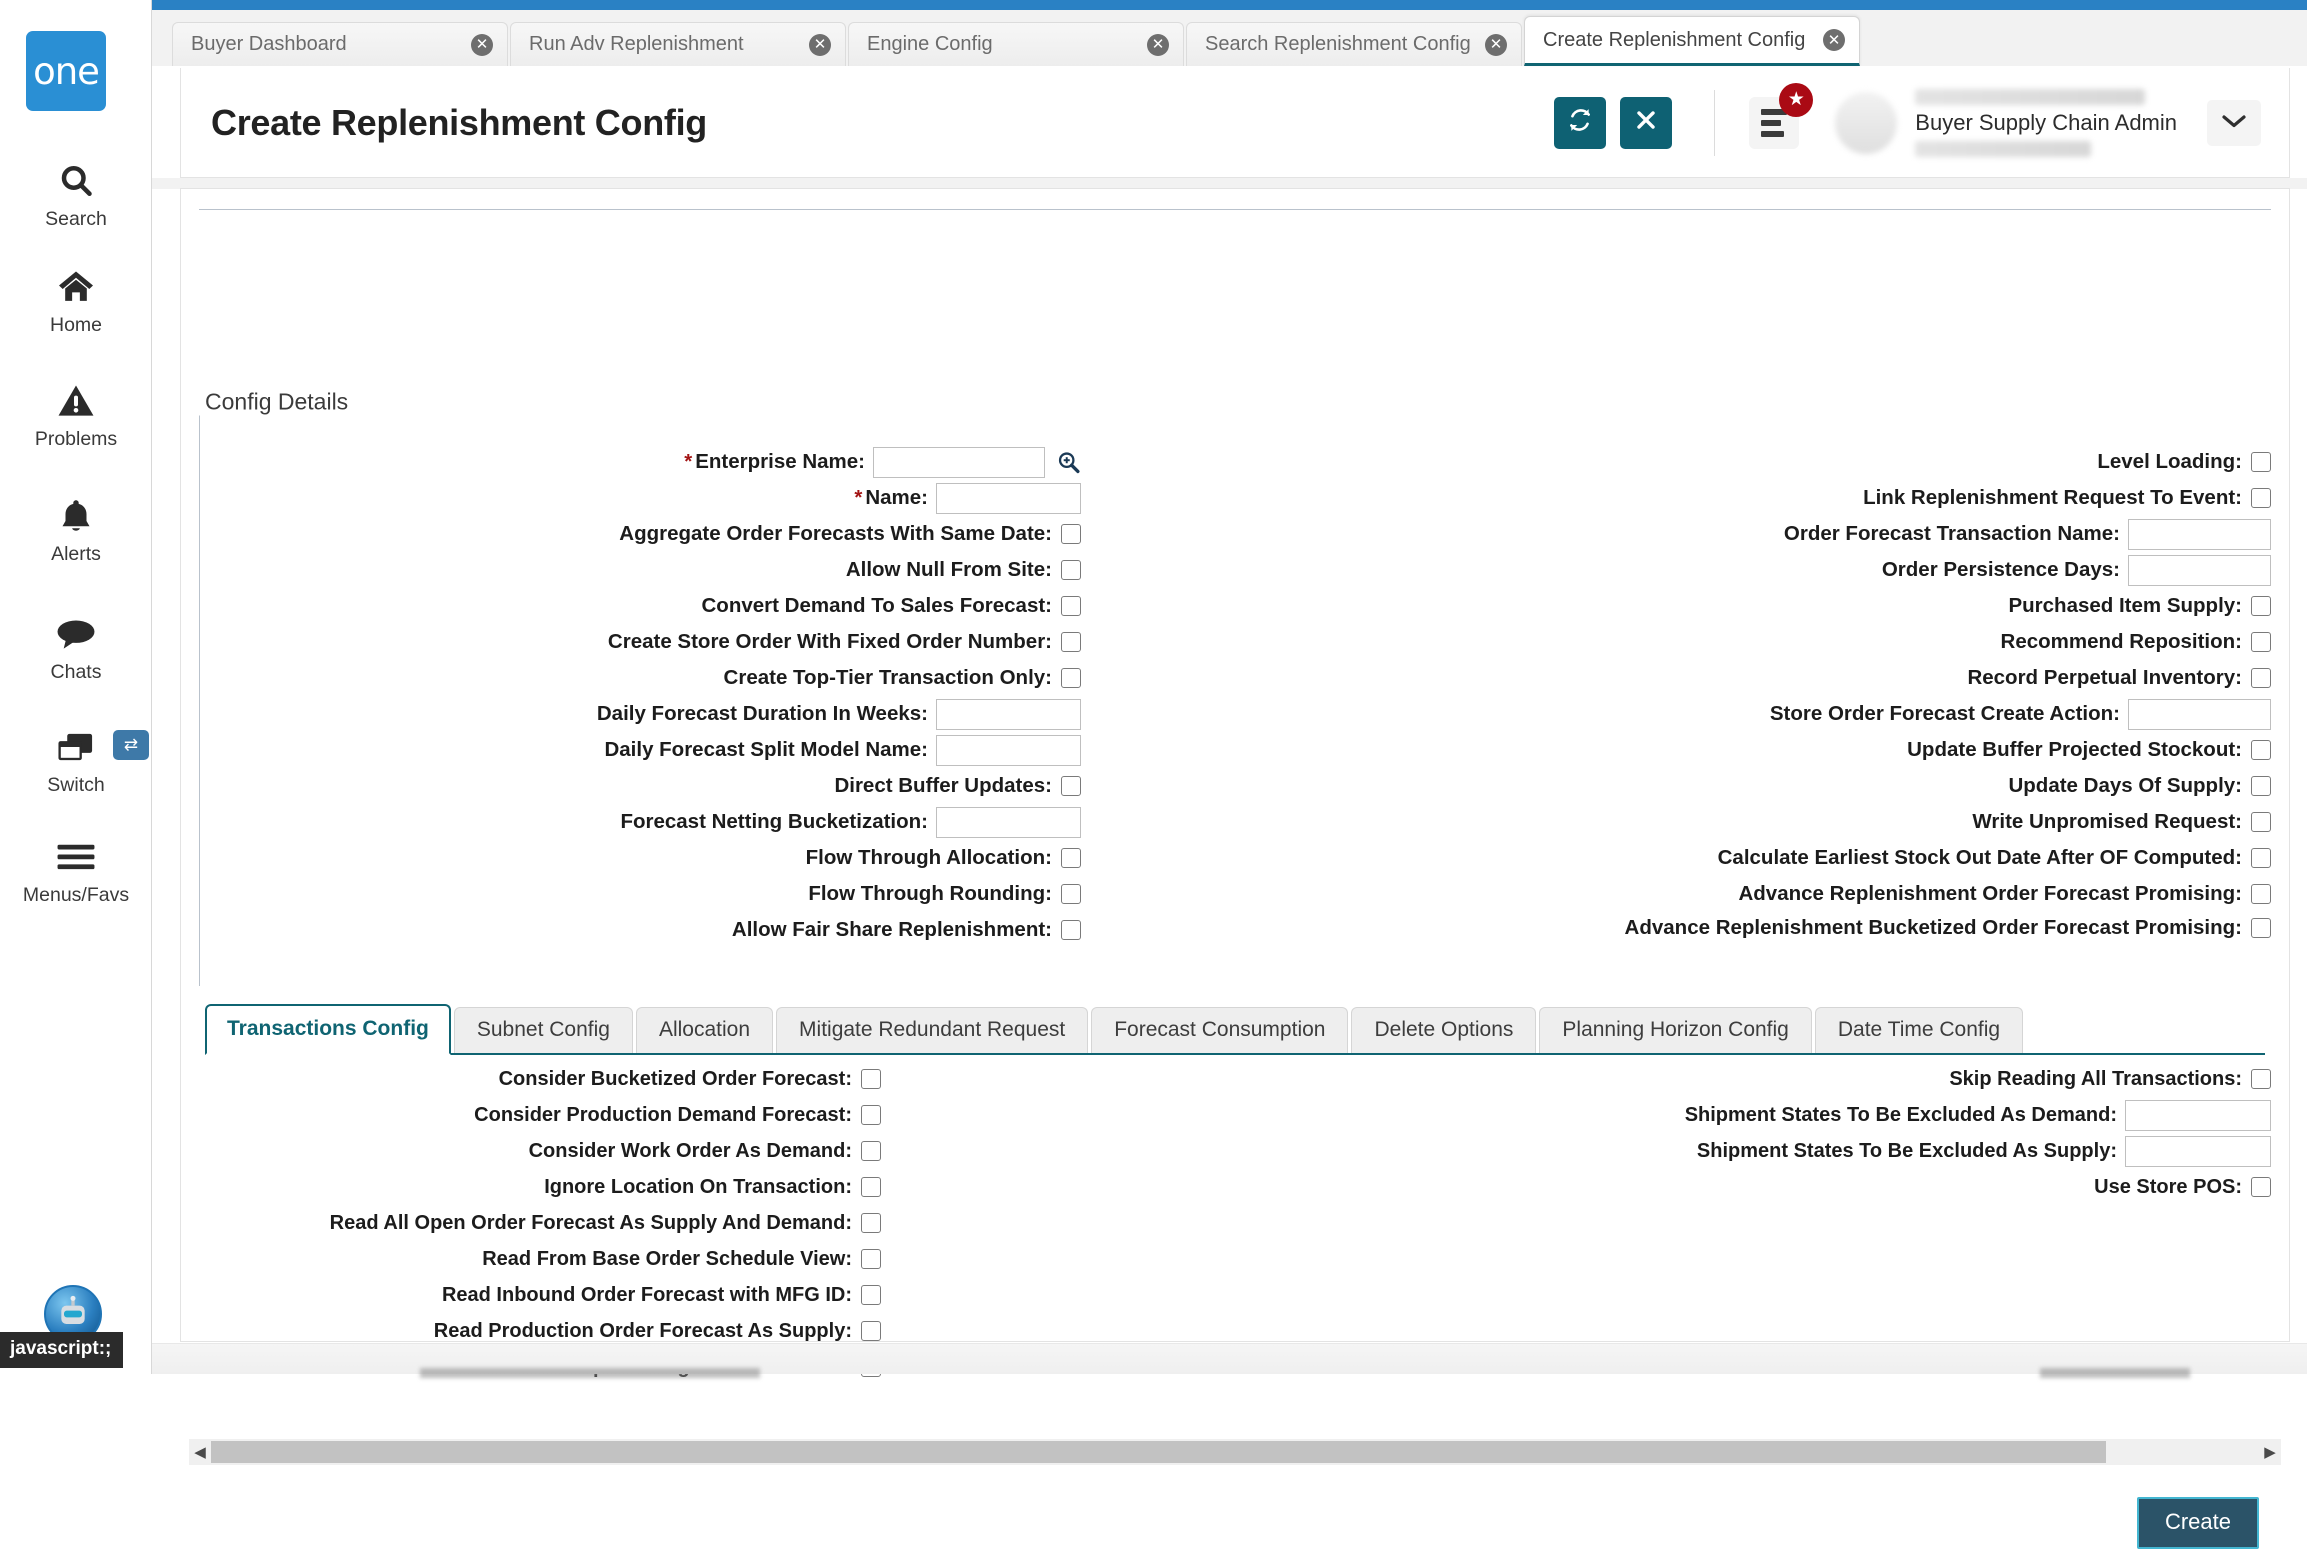 This screenshot has height=1549, width=2307. I want to click on shipment-states-excluded-as-supply-input, so click(2198, 1151).